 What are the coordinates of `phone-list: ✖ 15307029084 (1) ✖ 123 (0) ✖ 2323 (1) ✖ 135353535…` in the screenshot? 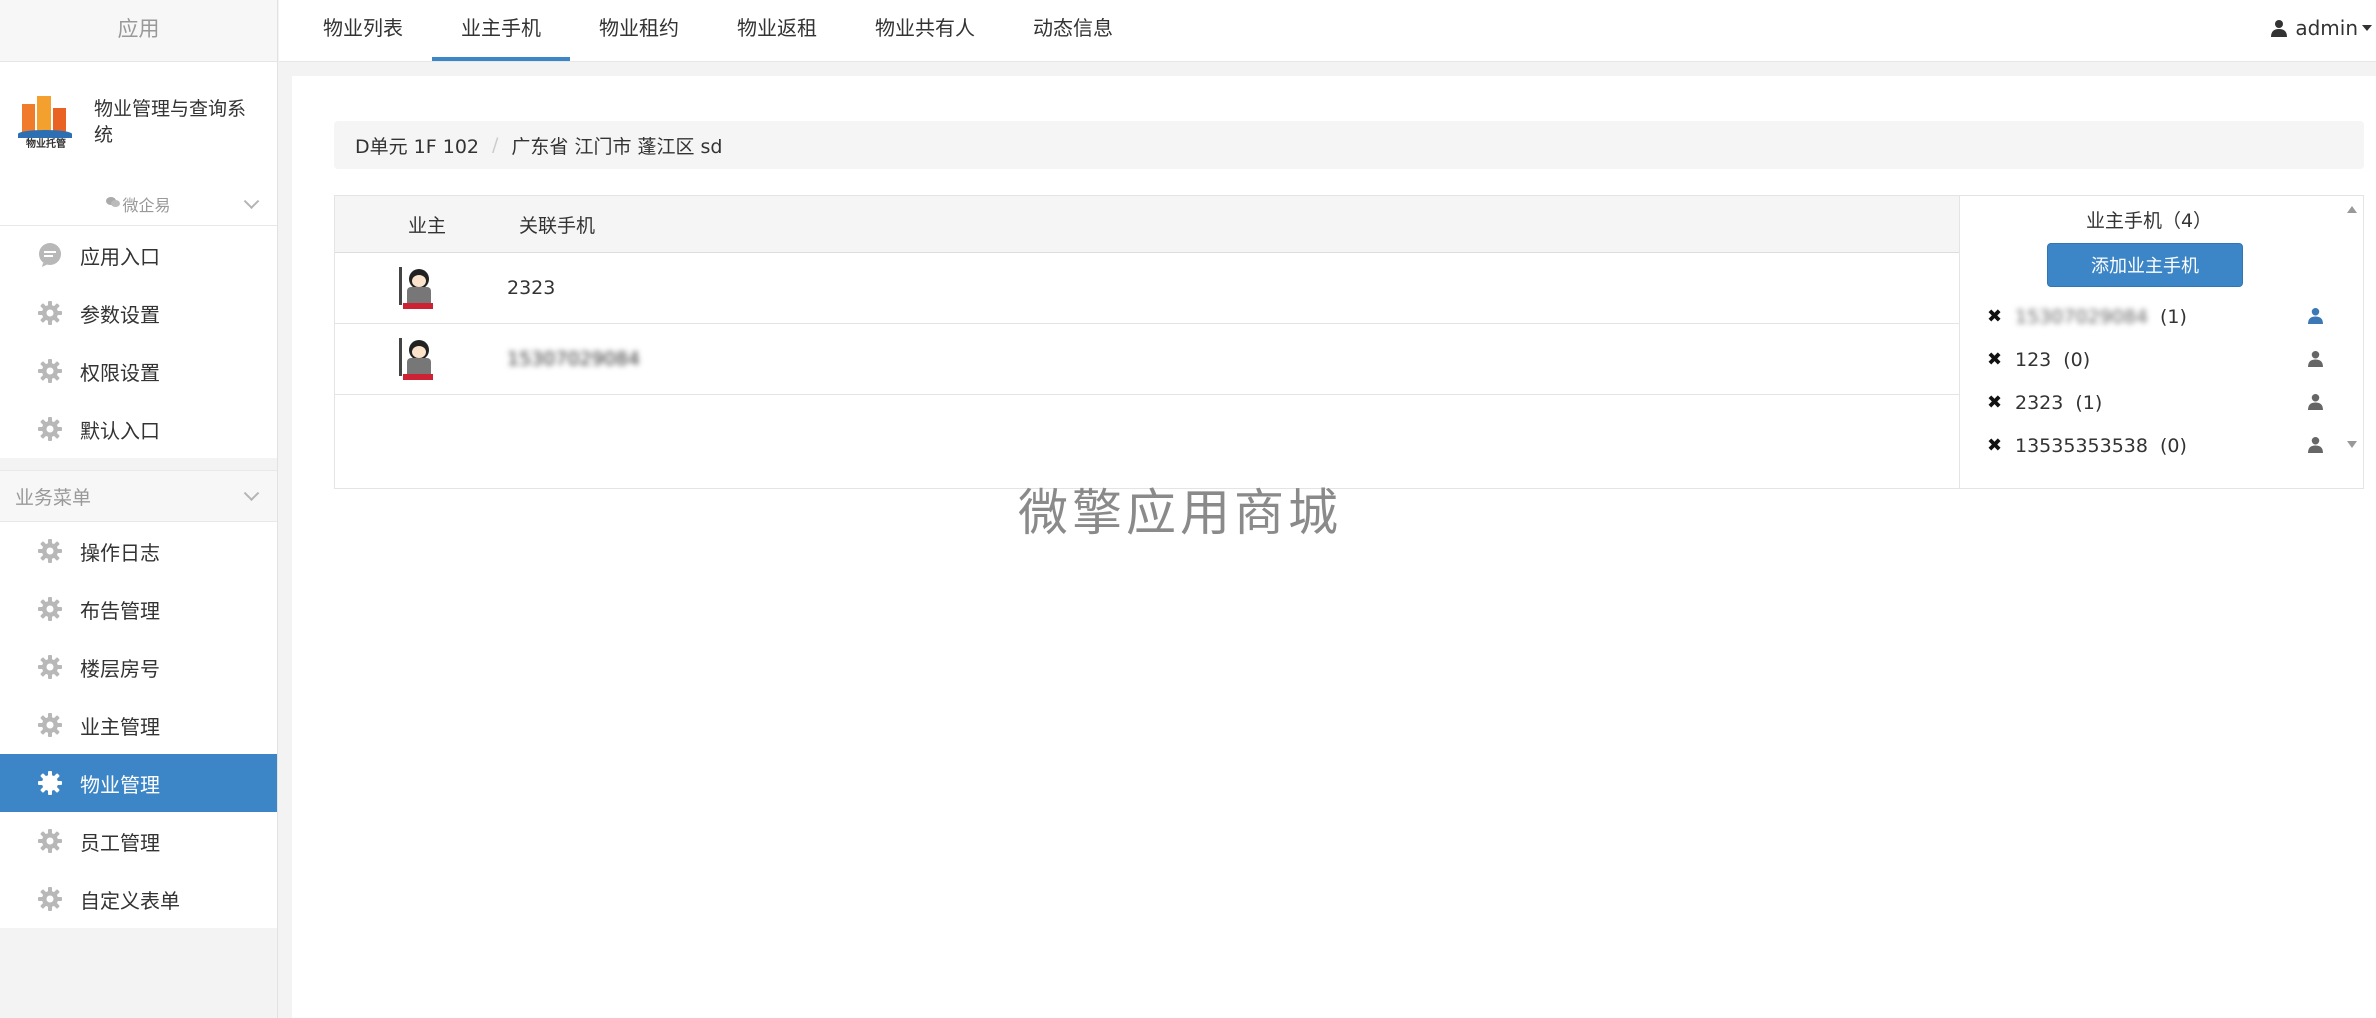 It's located at (2162, 381).